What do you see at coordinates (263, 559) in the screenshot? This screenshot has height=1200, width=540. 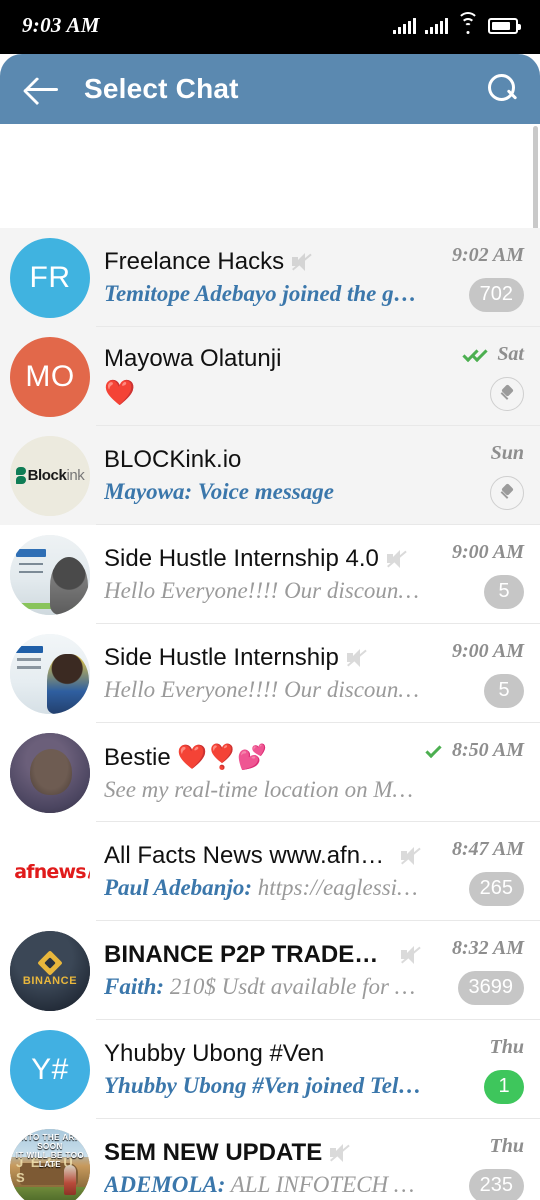 I see `chat-item-title-row: Side Hustle Internship 4.0` at bounding box center [263, 559].